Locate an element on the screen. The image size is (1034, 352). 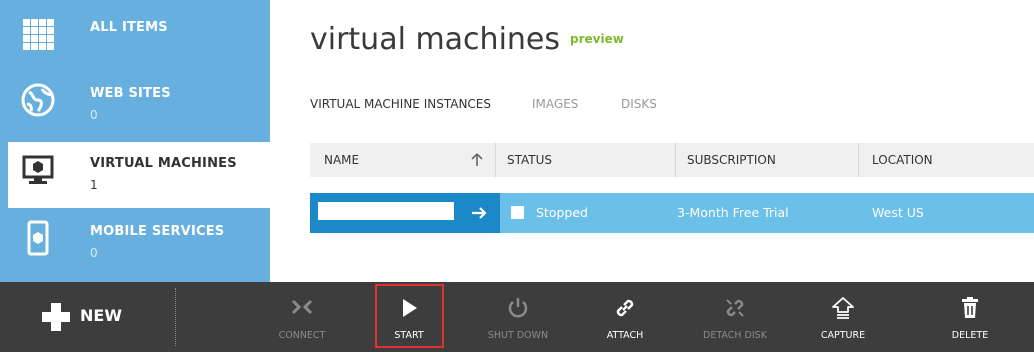
start-button-highlight is located at coordinates (409, 316).